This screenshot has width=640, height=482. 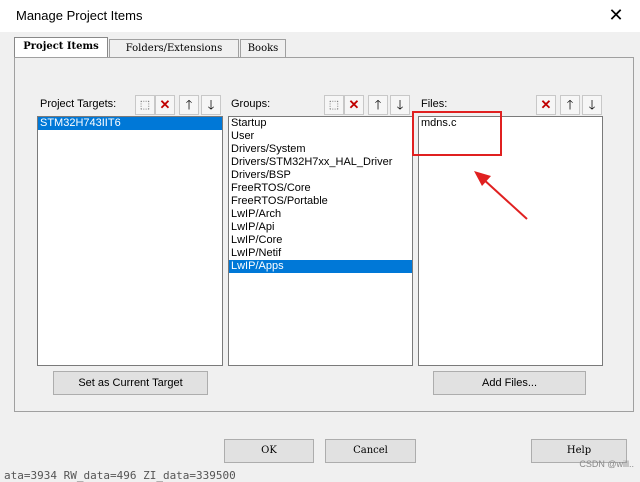 I want to click on cancel-button: Cancel, so click(x=370, y=451).